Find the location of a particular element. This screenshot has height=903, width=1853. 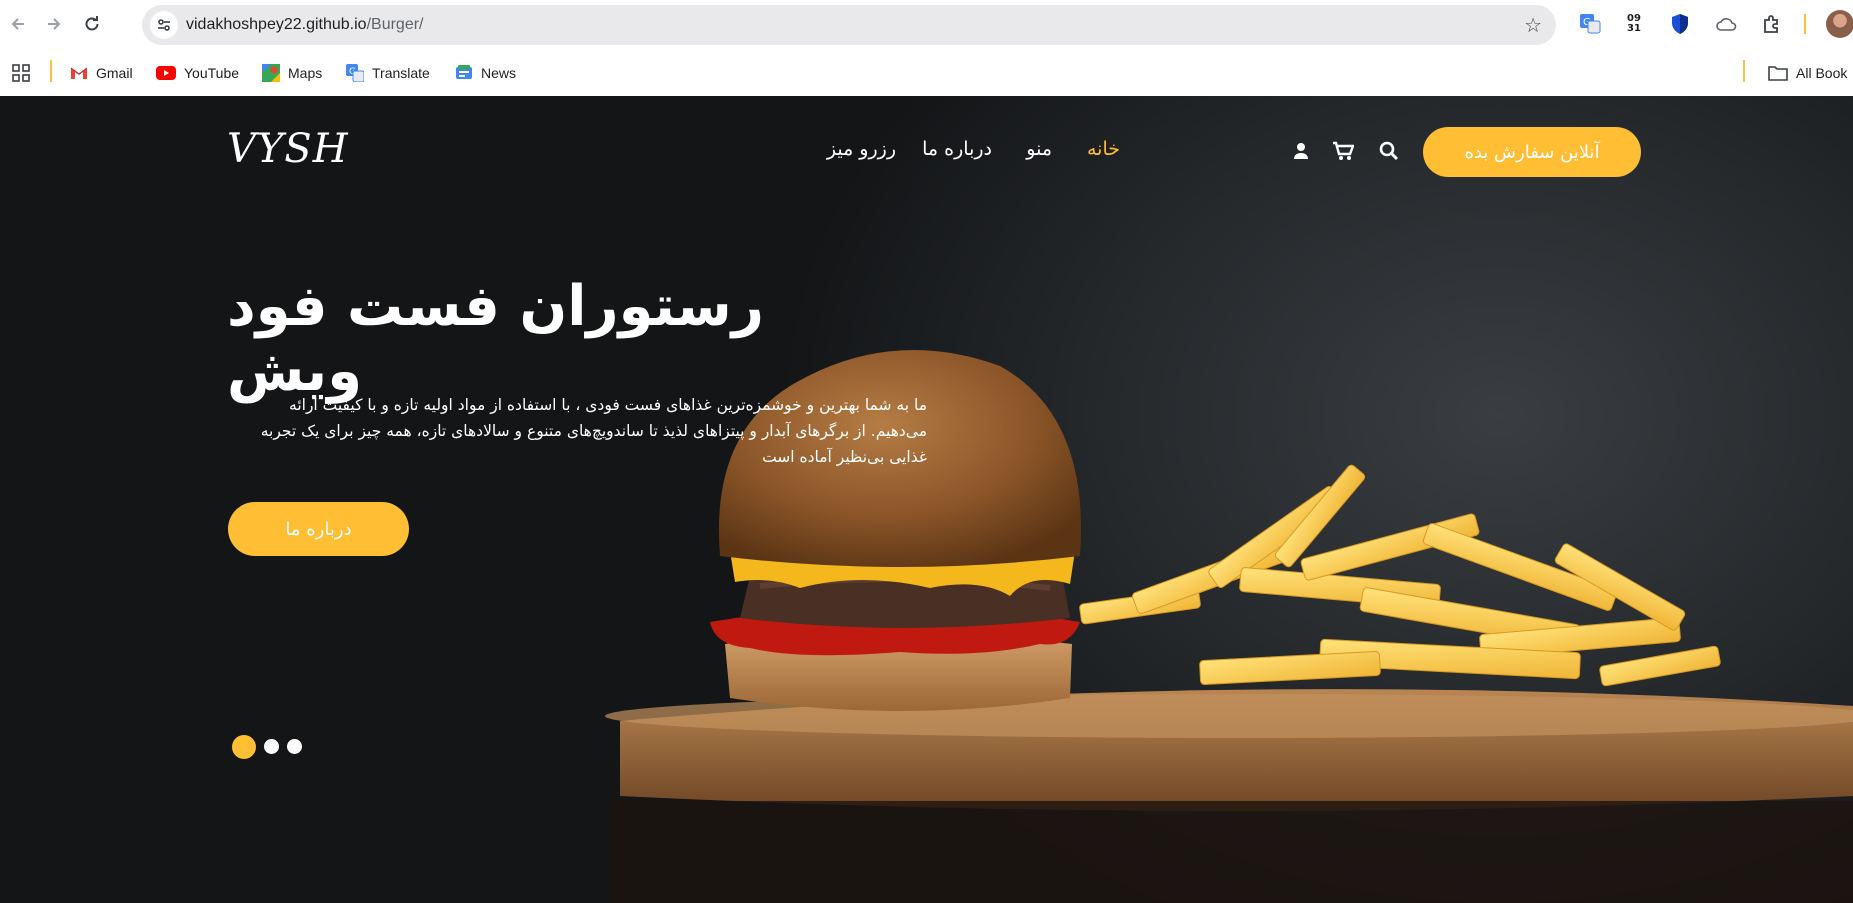

hero-title: رستوران فست فود ویش is located at coordinates (537, 339).